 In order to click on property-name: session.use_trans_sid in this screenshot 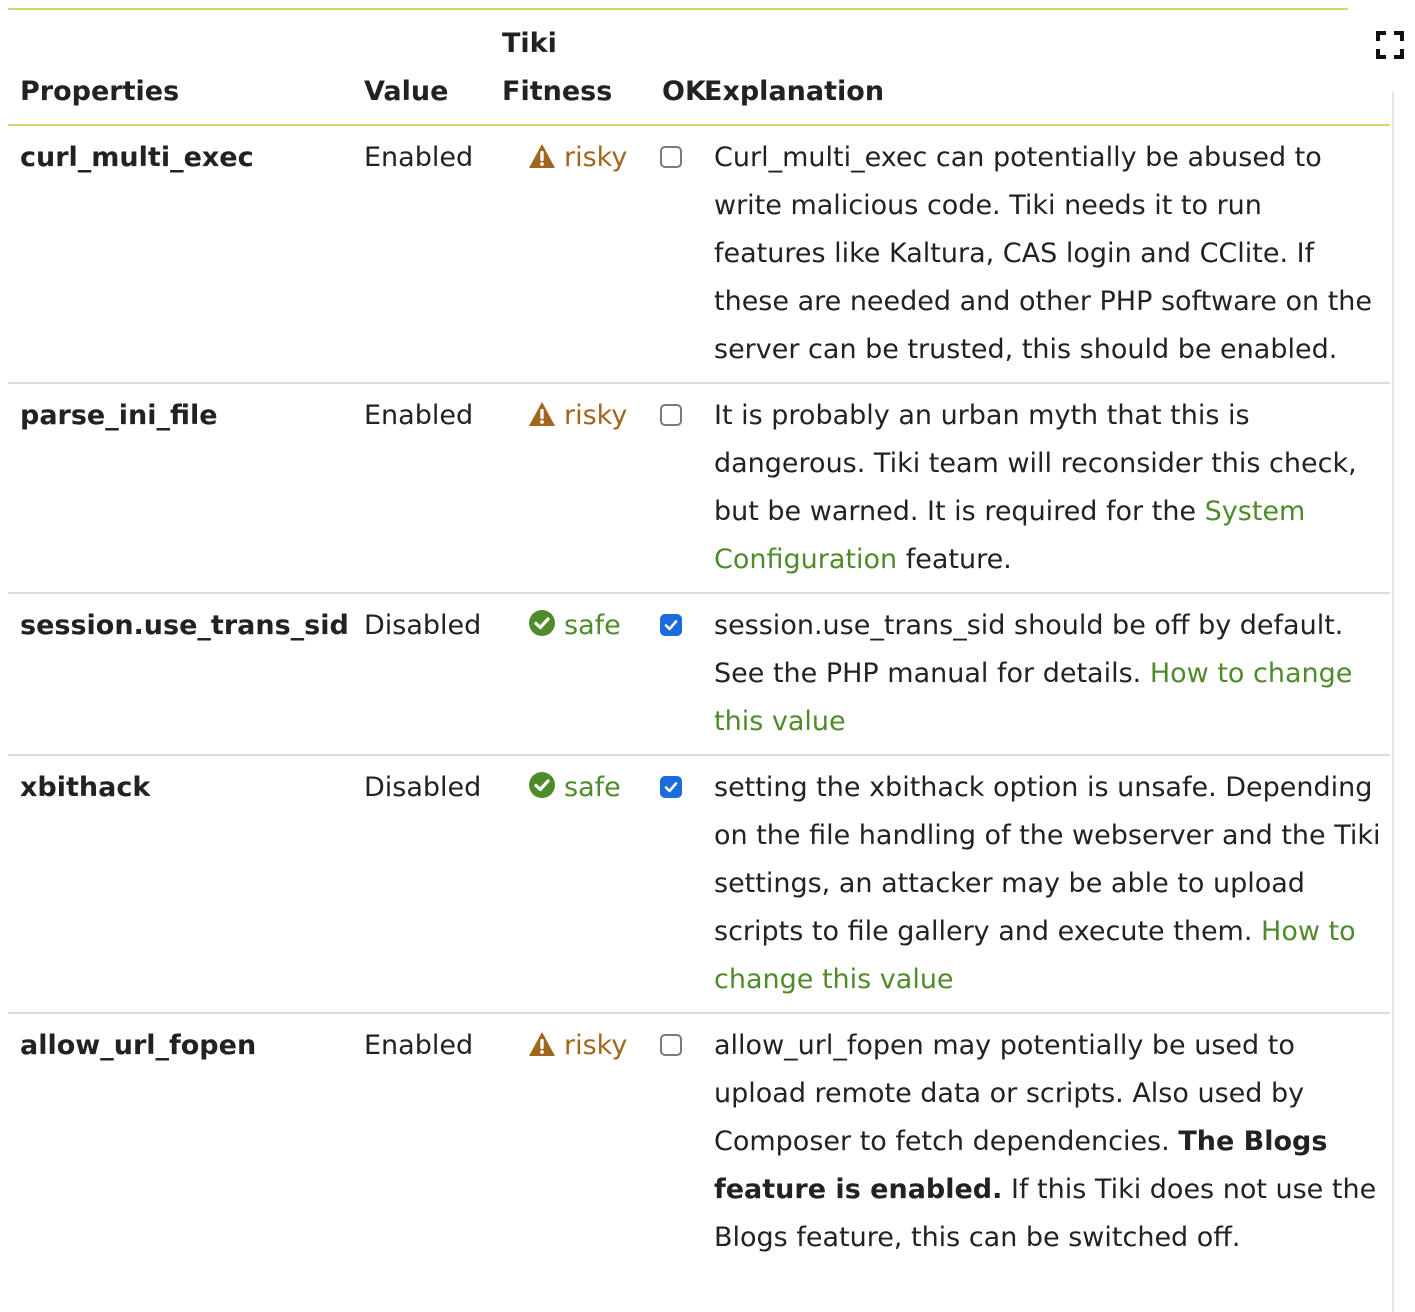, I will do `click(180, 674)`.